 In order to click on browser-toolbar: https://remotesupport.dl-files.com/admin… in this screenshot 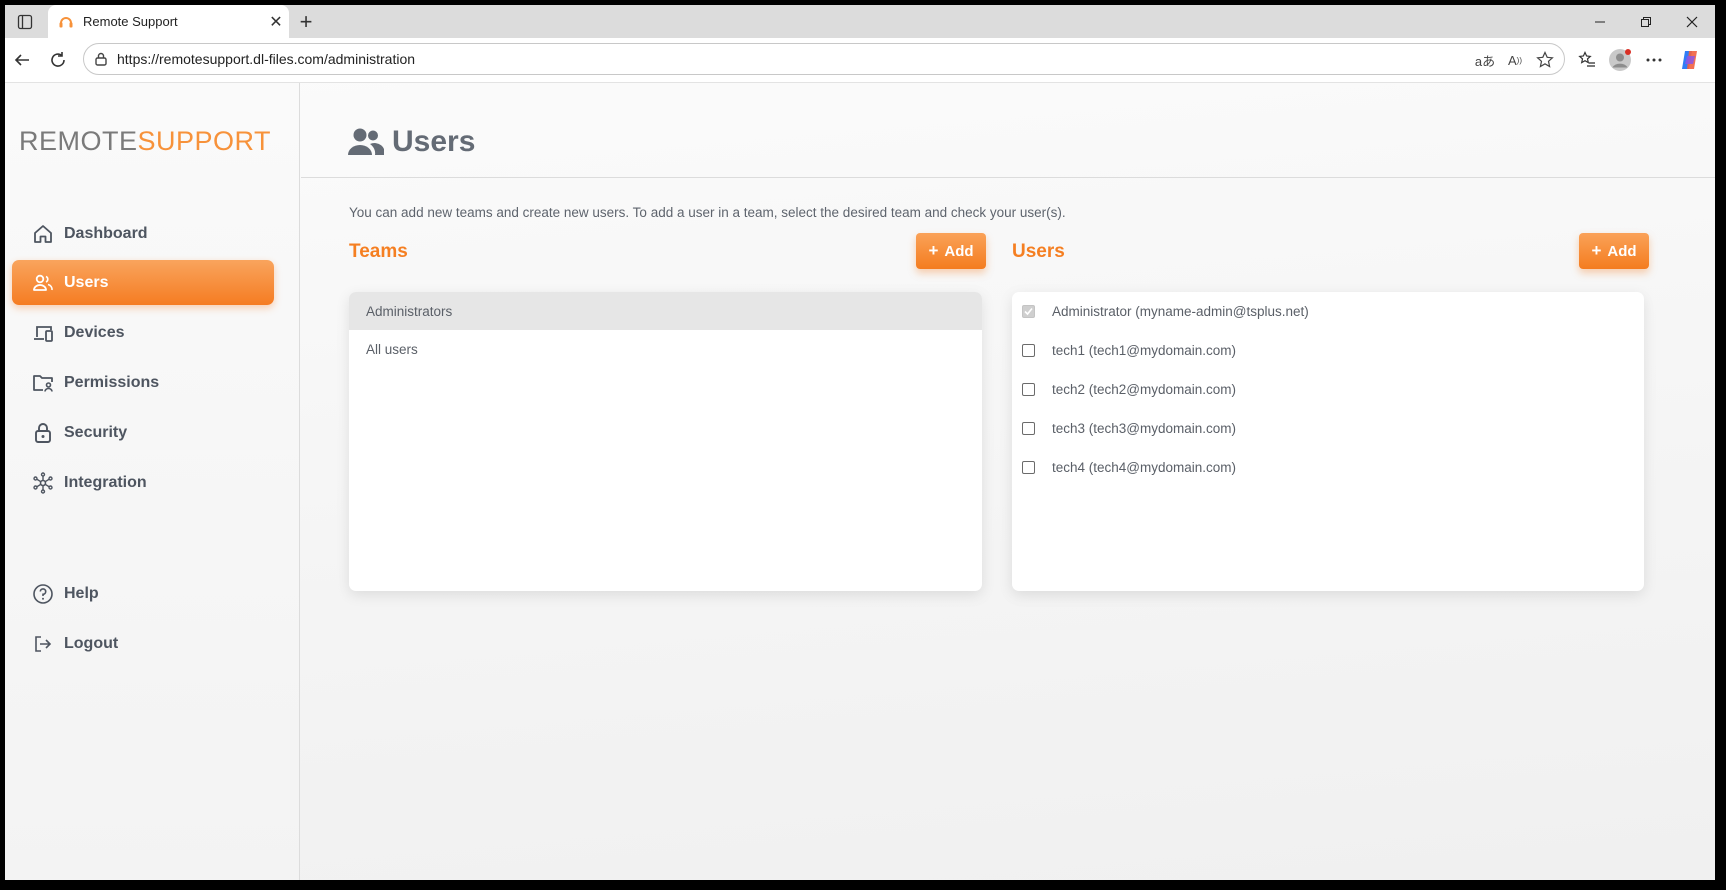, I will do `click(860, 60)`.